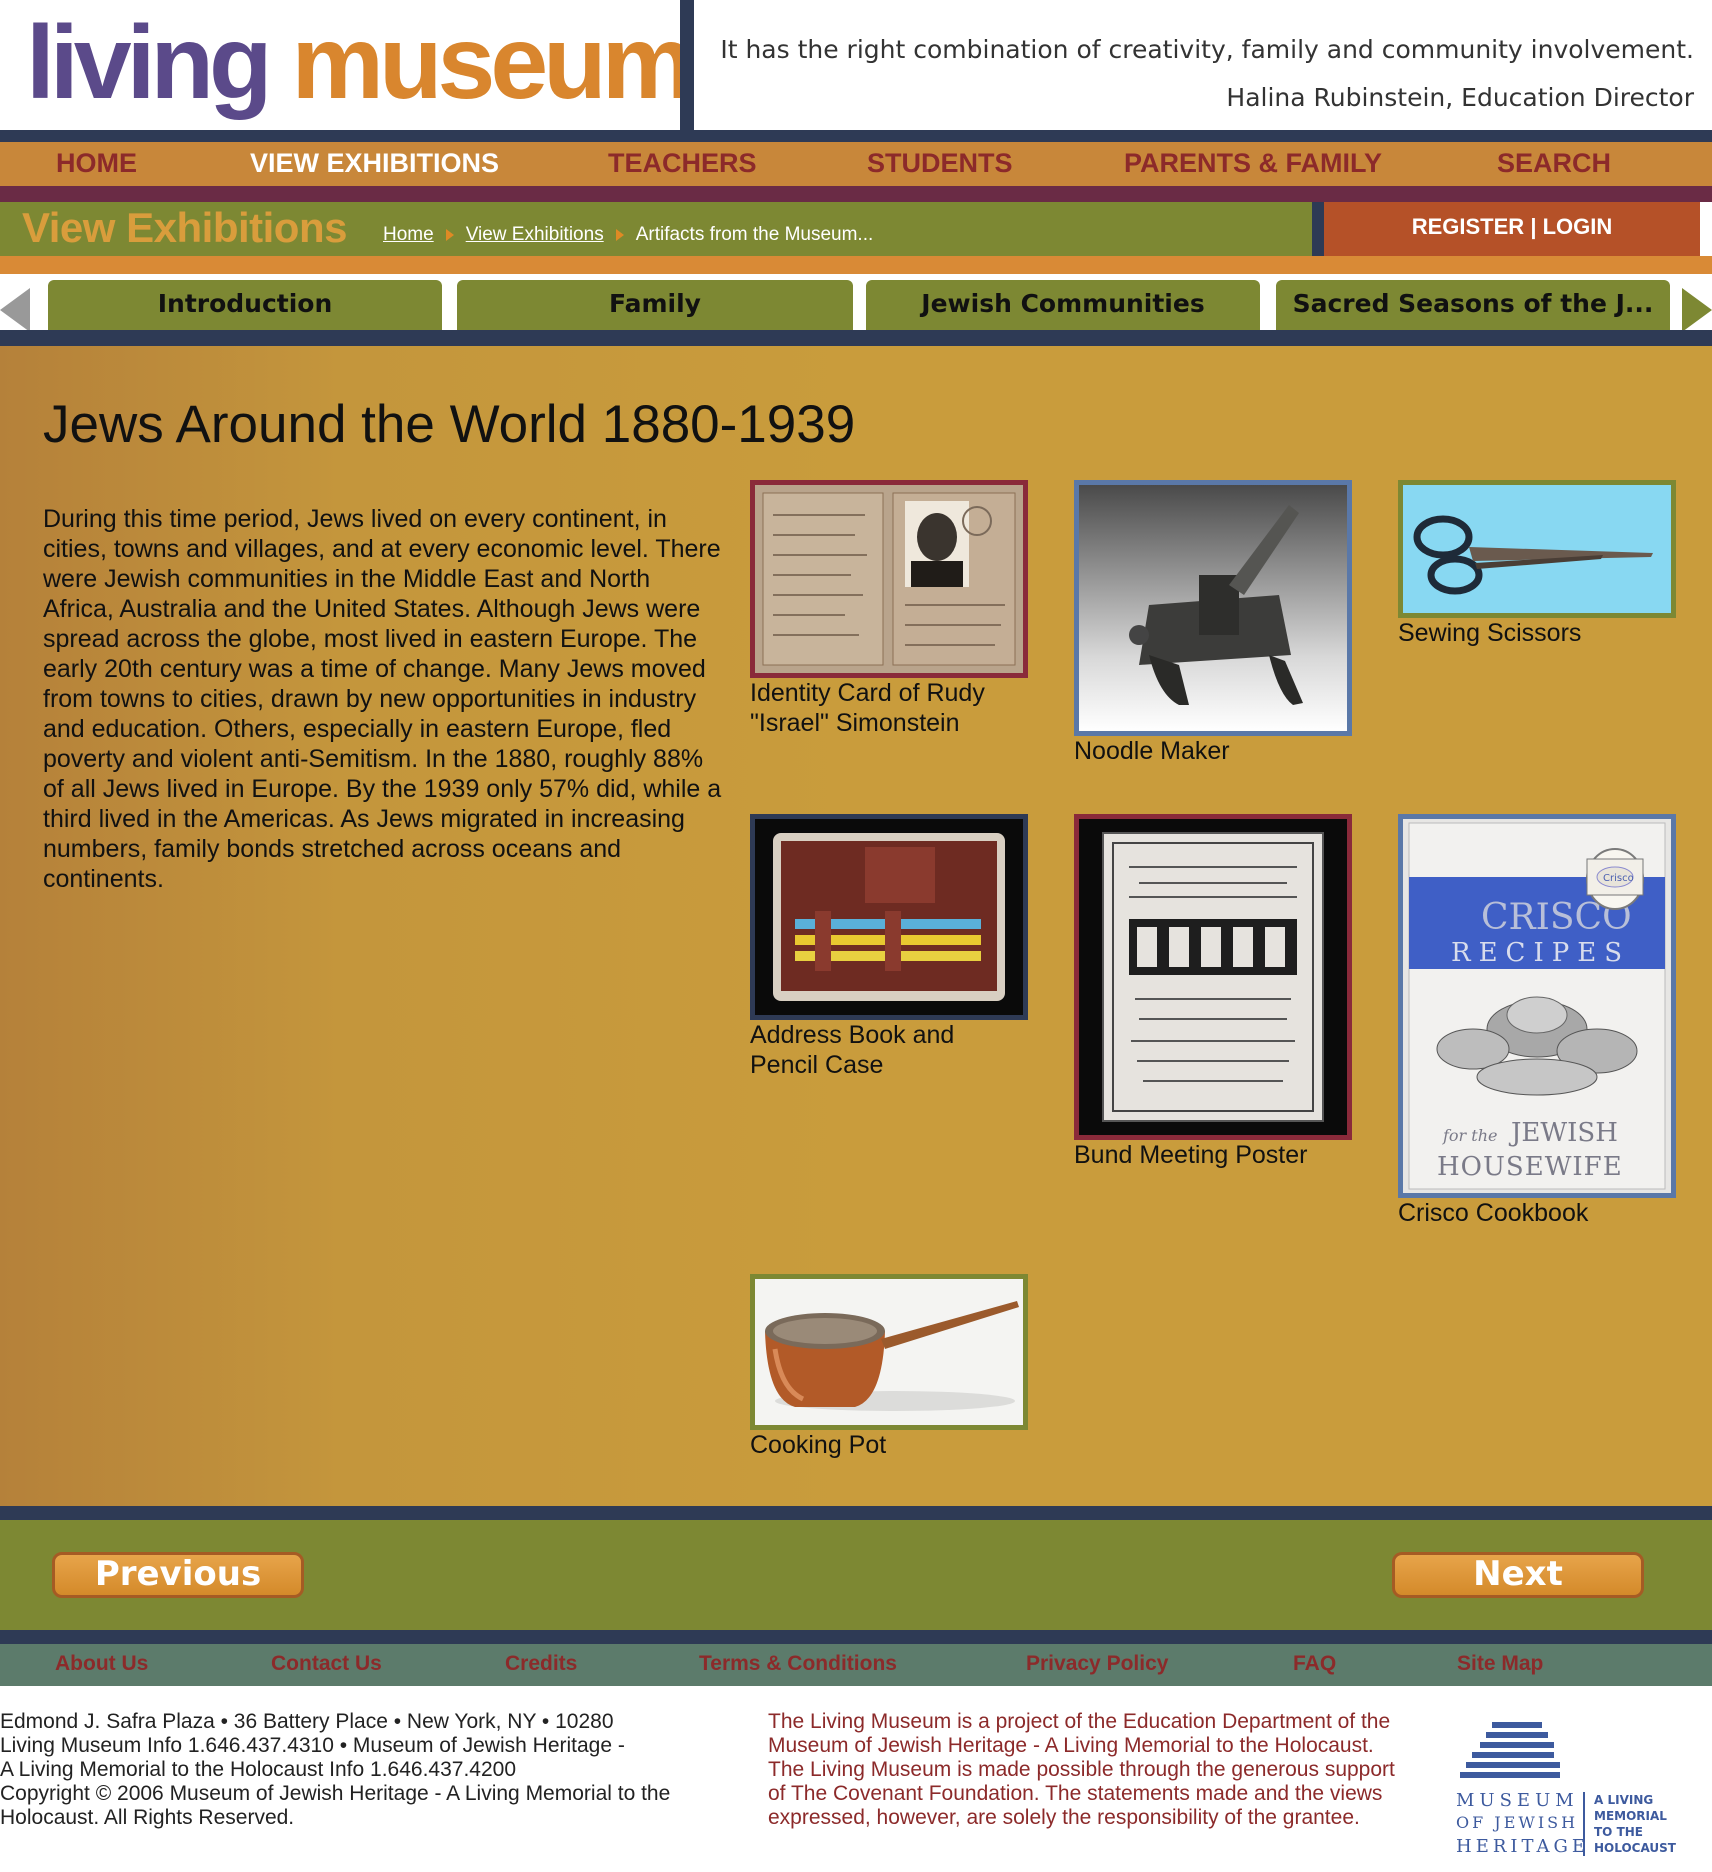 This screenshot has width=1712, height=1872. What do you see at coordinates (1470, 1135) in the screenshot?
I see `crisco-for-text: for the` at bounding box center [1470, 1135].